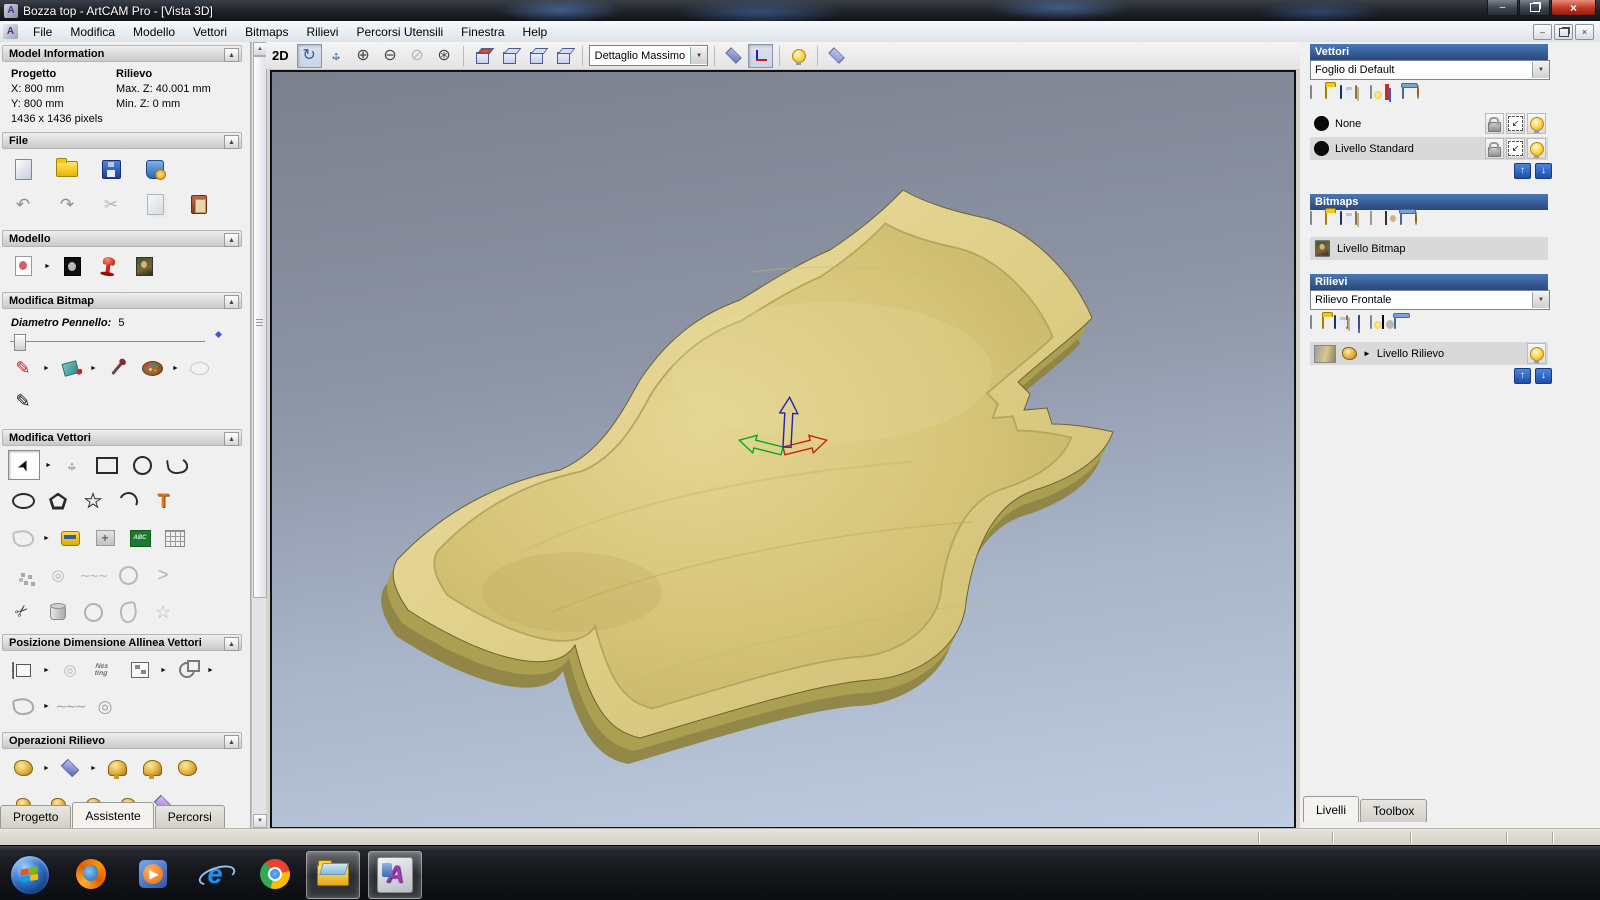  I want to click on delete-bitmap-layer-button, so click(1401, 218).